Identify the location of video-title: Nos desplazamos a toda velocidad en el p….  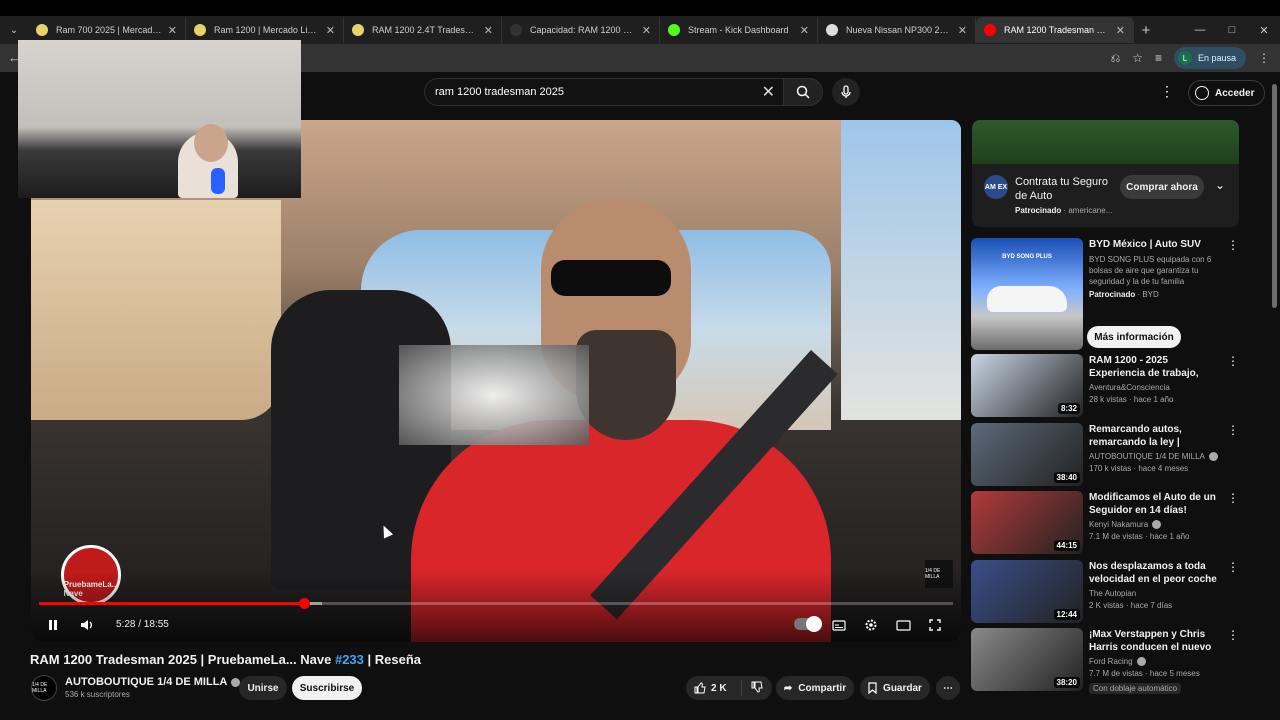
(1155, 573).